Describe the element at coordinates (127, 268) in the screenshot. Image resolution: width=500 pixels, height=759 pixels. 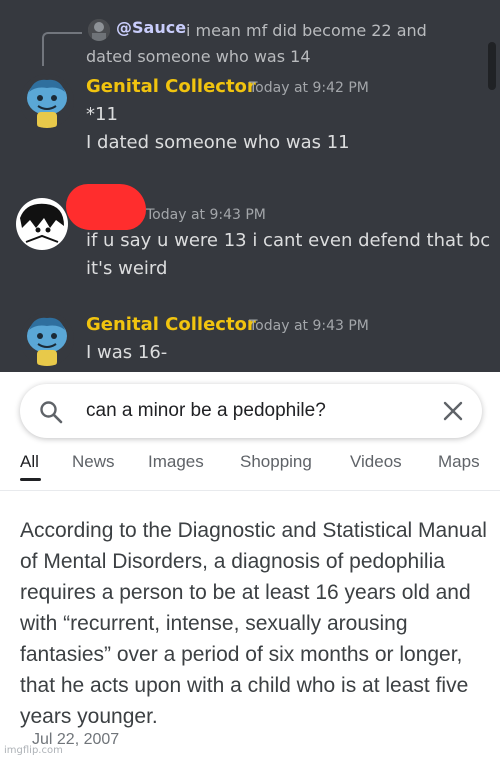
I see `message-line: it's weird` at that location.